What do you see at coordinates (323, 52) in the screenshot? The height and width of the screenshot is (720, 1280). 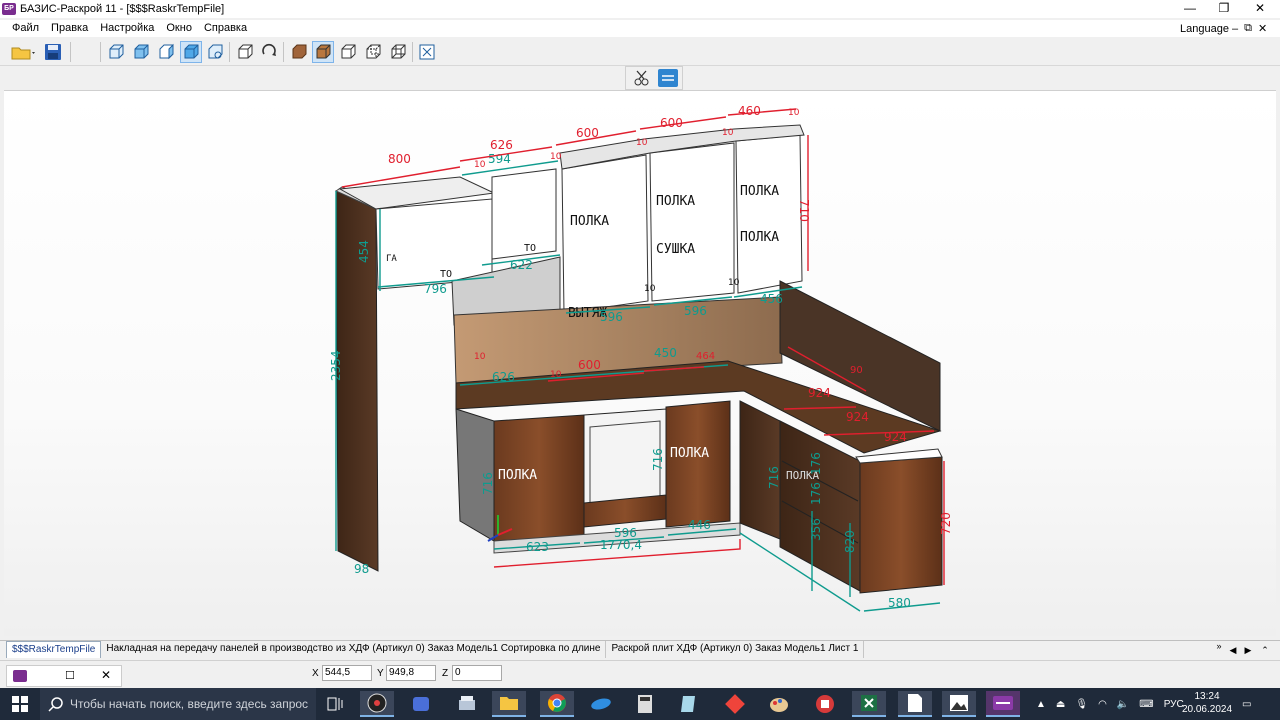 I see `shaded-box-icon` at bounding box center [323, 52].